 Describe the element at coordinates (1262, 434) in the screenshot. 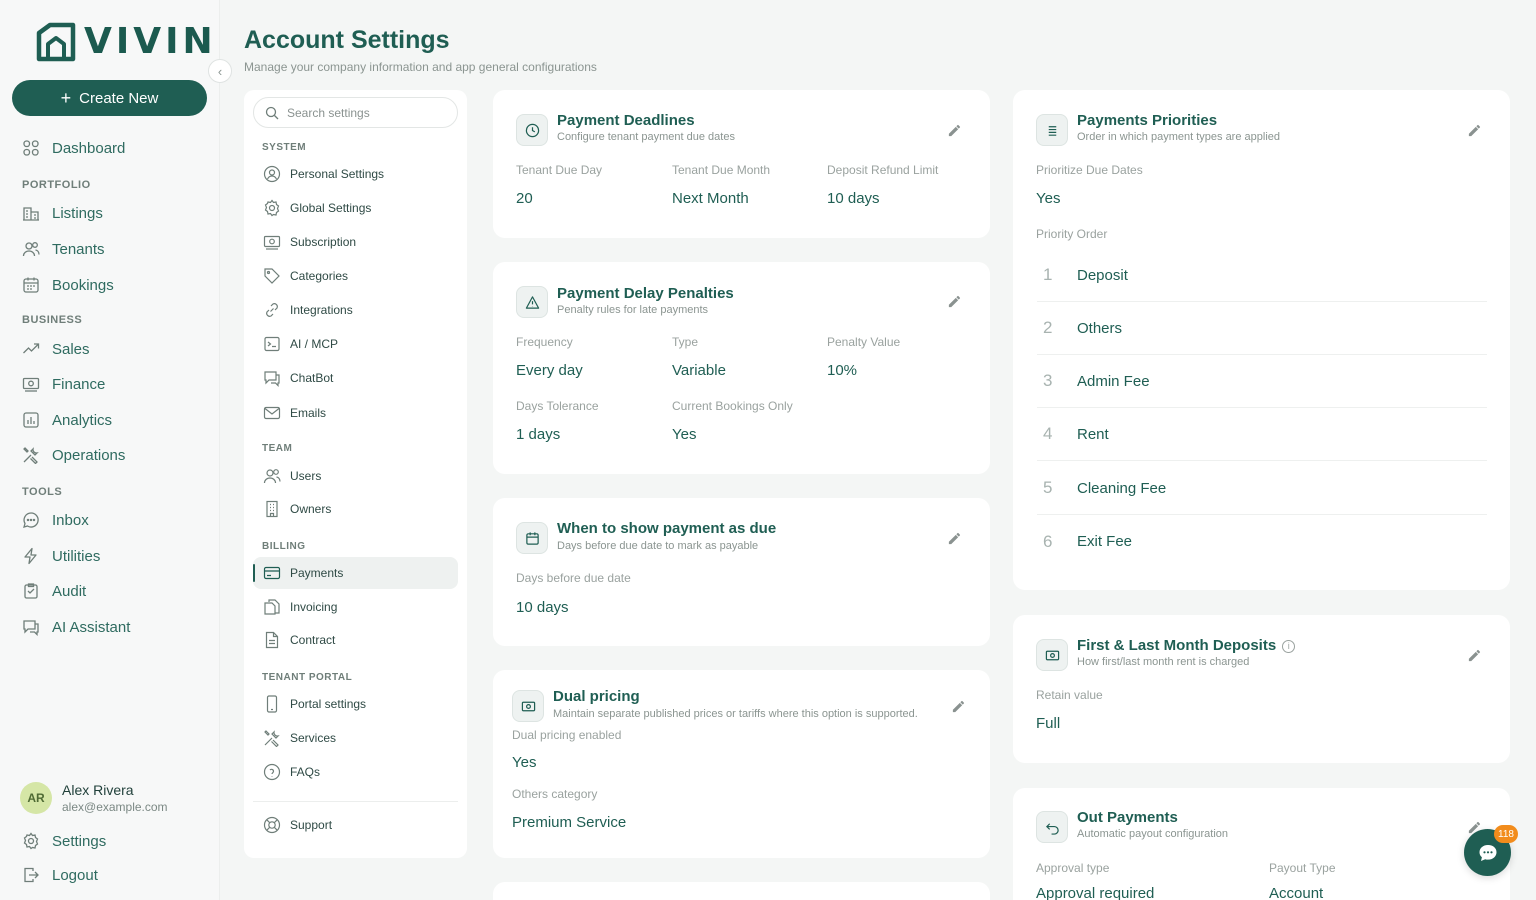

I see `priority-item: 4 Rent` at that location.